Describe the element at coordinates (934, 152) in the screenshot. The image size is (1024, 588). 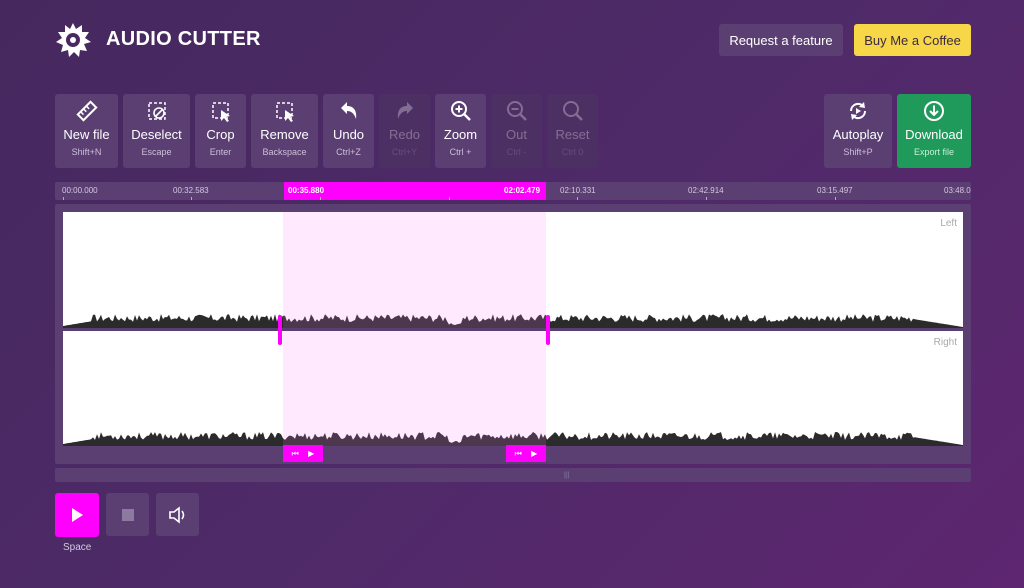
I see `download-shortcut: Export file` at that location.